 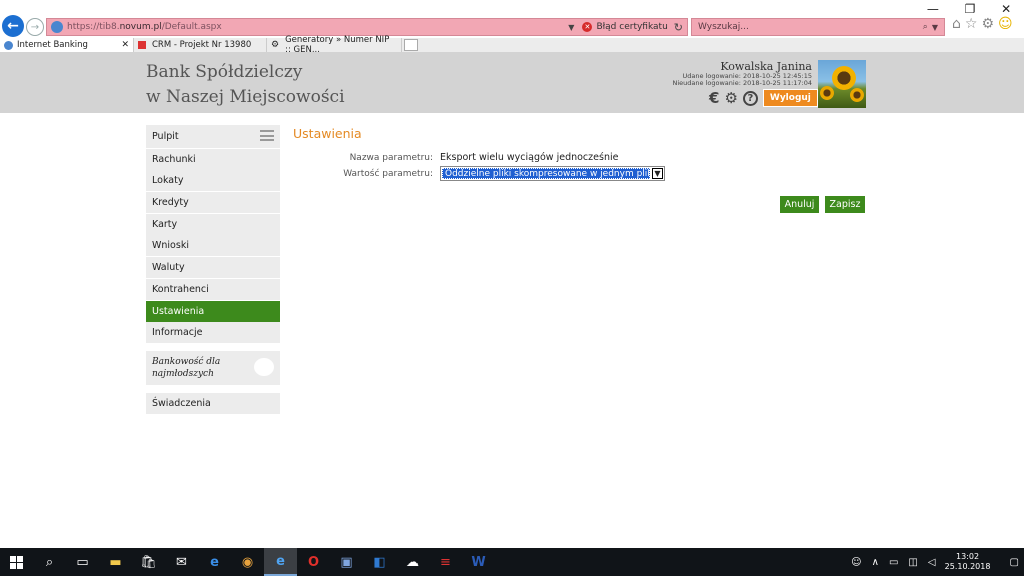 What do you see at coordinates (224, 72) in the screenshot?
I see `bank-name-line1: Bank Spółdzielczy` at bounding box center [224, 72].